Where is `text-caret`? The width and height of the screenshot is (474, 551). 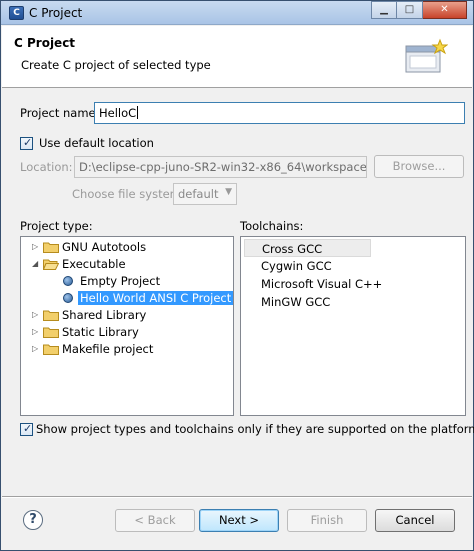
text-caret is located at coordinates (138, 112).